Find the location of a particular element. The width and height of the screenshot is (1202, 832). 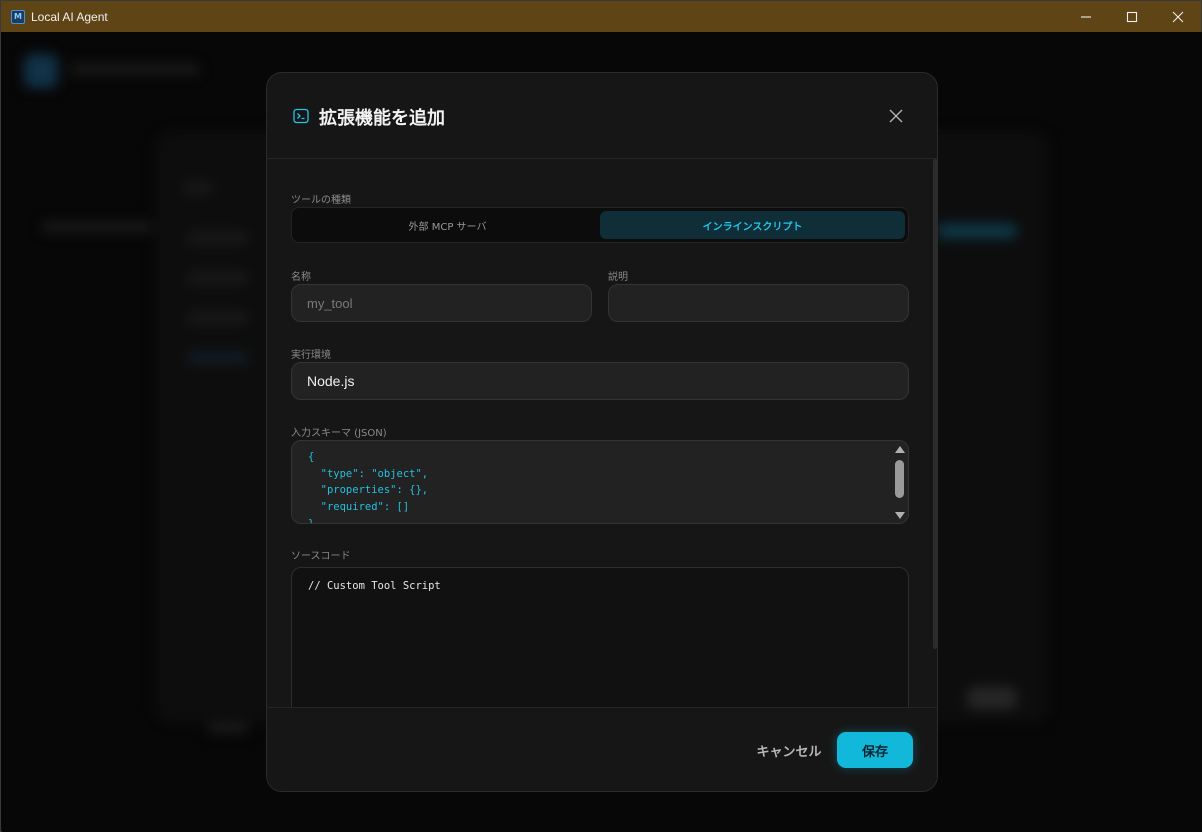

segment-inline-script: インラインスクリプト is located at coordinates (752, 225).